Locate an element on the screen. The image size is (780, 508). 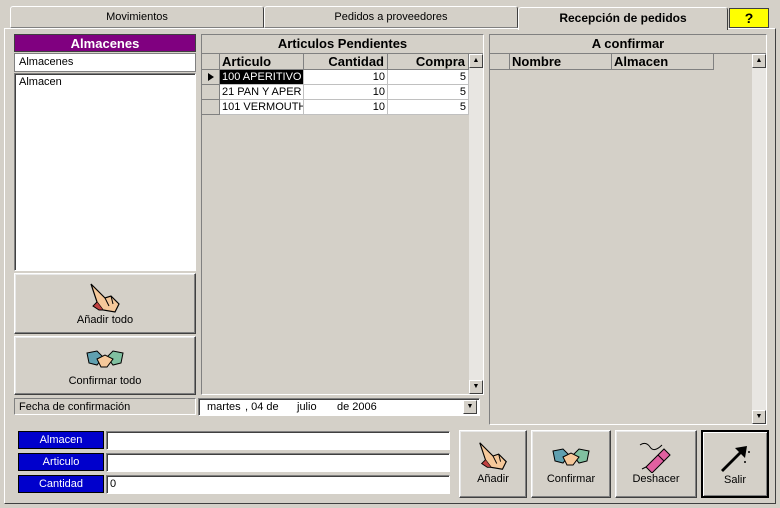
tab-pedidos-proveedores: Pedidos a proveedores is located at coordinates (391, 17).